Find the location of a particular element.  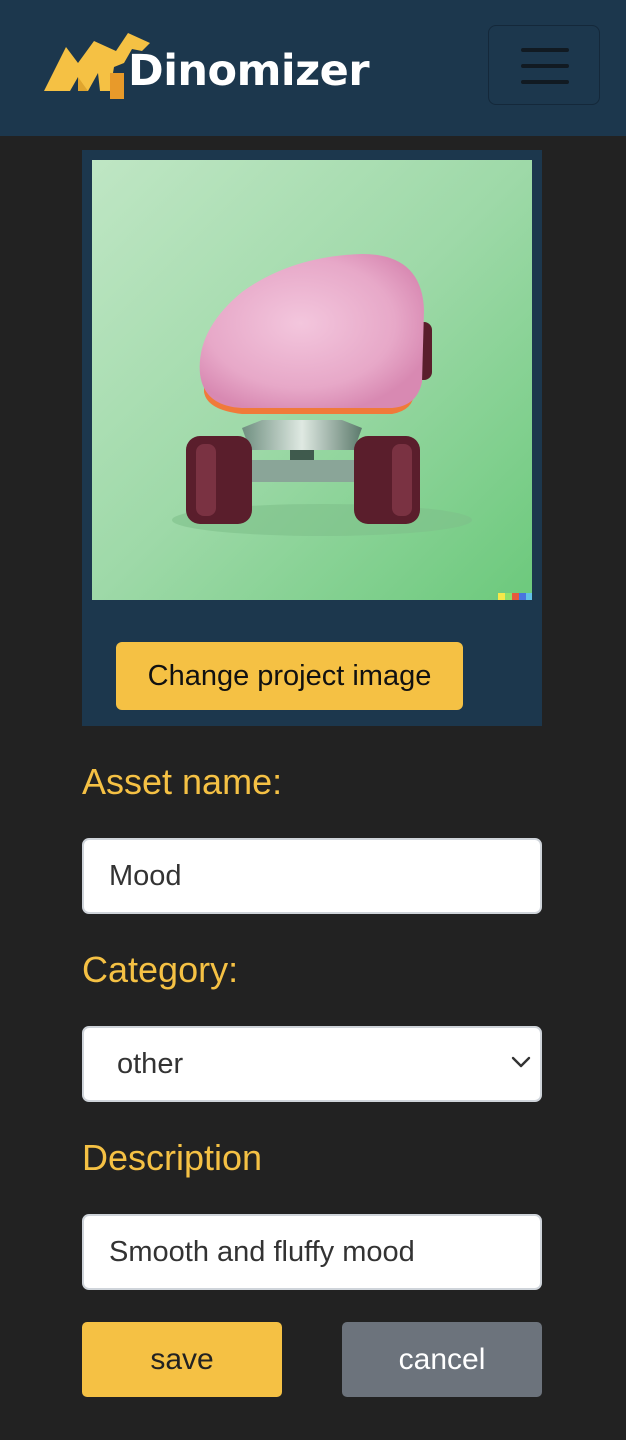

brand-link: Dinomizer is located at coordinates (207, 67).